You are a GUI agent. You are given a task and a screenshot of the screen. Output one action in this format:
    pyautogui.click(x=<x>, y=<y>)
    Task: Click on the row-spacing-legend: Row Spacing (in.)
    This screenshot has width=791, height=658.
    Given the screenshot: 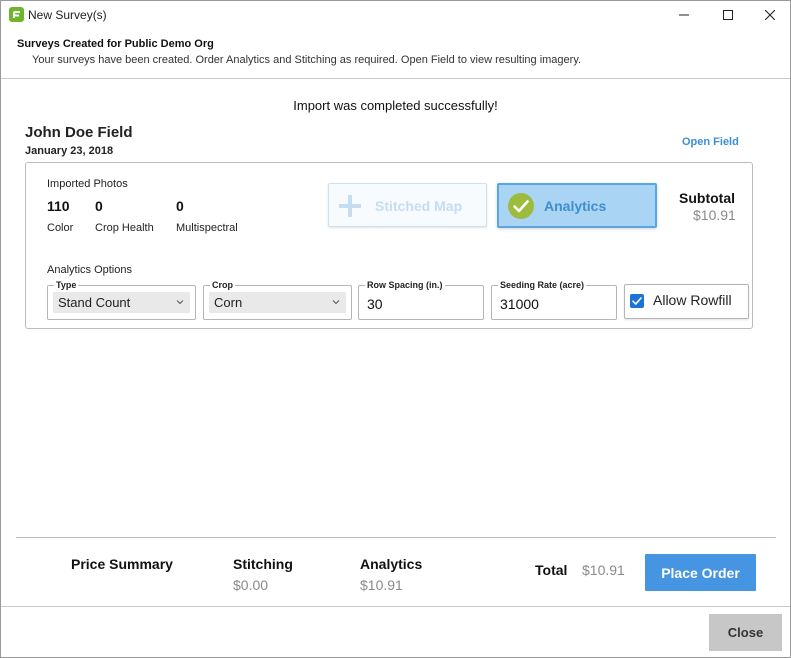 What is the action you would take?
    pyautogui.click(x=405, y=285)
    